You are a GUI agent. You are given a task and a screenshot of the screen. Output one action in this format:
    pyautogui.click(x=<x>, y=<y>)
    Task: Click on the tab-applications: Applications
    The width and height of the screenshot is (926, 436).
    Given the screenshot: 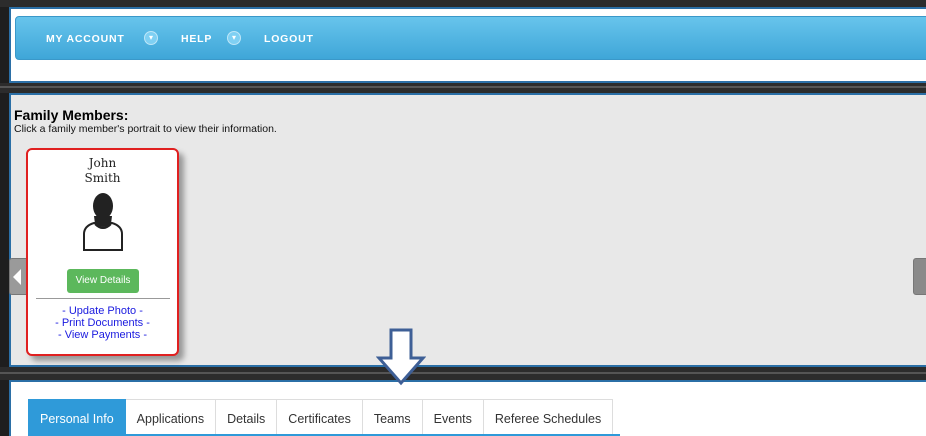 What is the action you would take?
    pyautogui.click(x=171, y=417)
    